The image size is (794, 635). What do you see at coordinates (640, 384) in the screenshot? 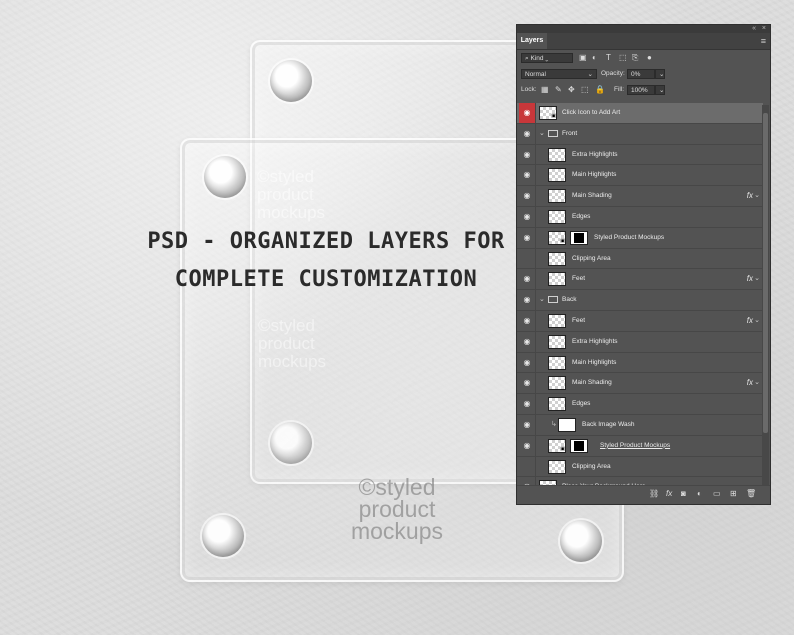
I see `layer-back-main-shading: ◉ Main Shading fx ⌄` at bounding box center [640, 384].